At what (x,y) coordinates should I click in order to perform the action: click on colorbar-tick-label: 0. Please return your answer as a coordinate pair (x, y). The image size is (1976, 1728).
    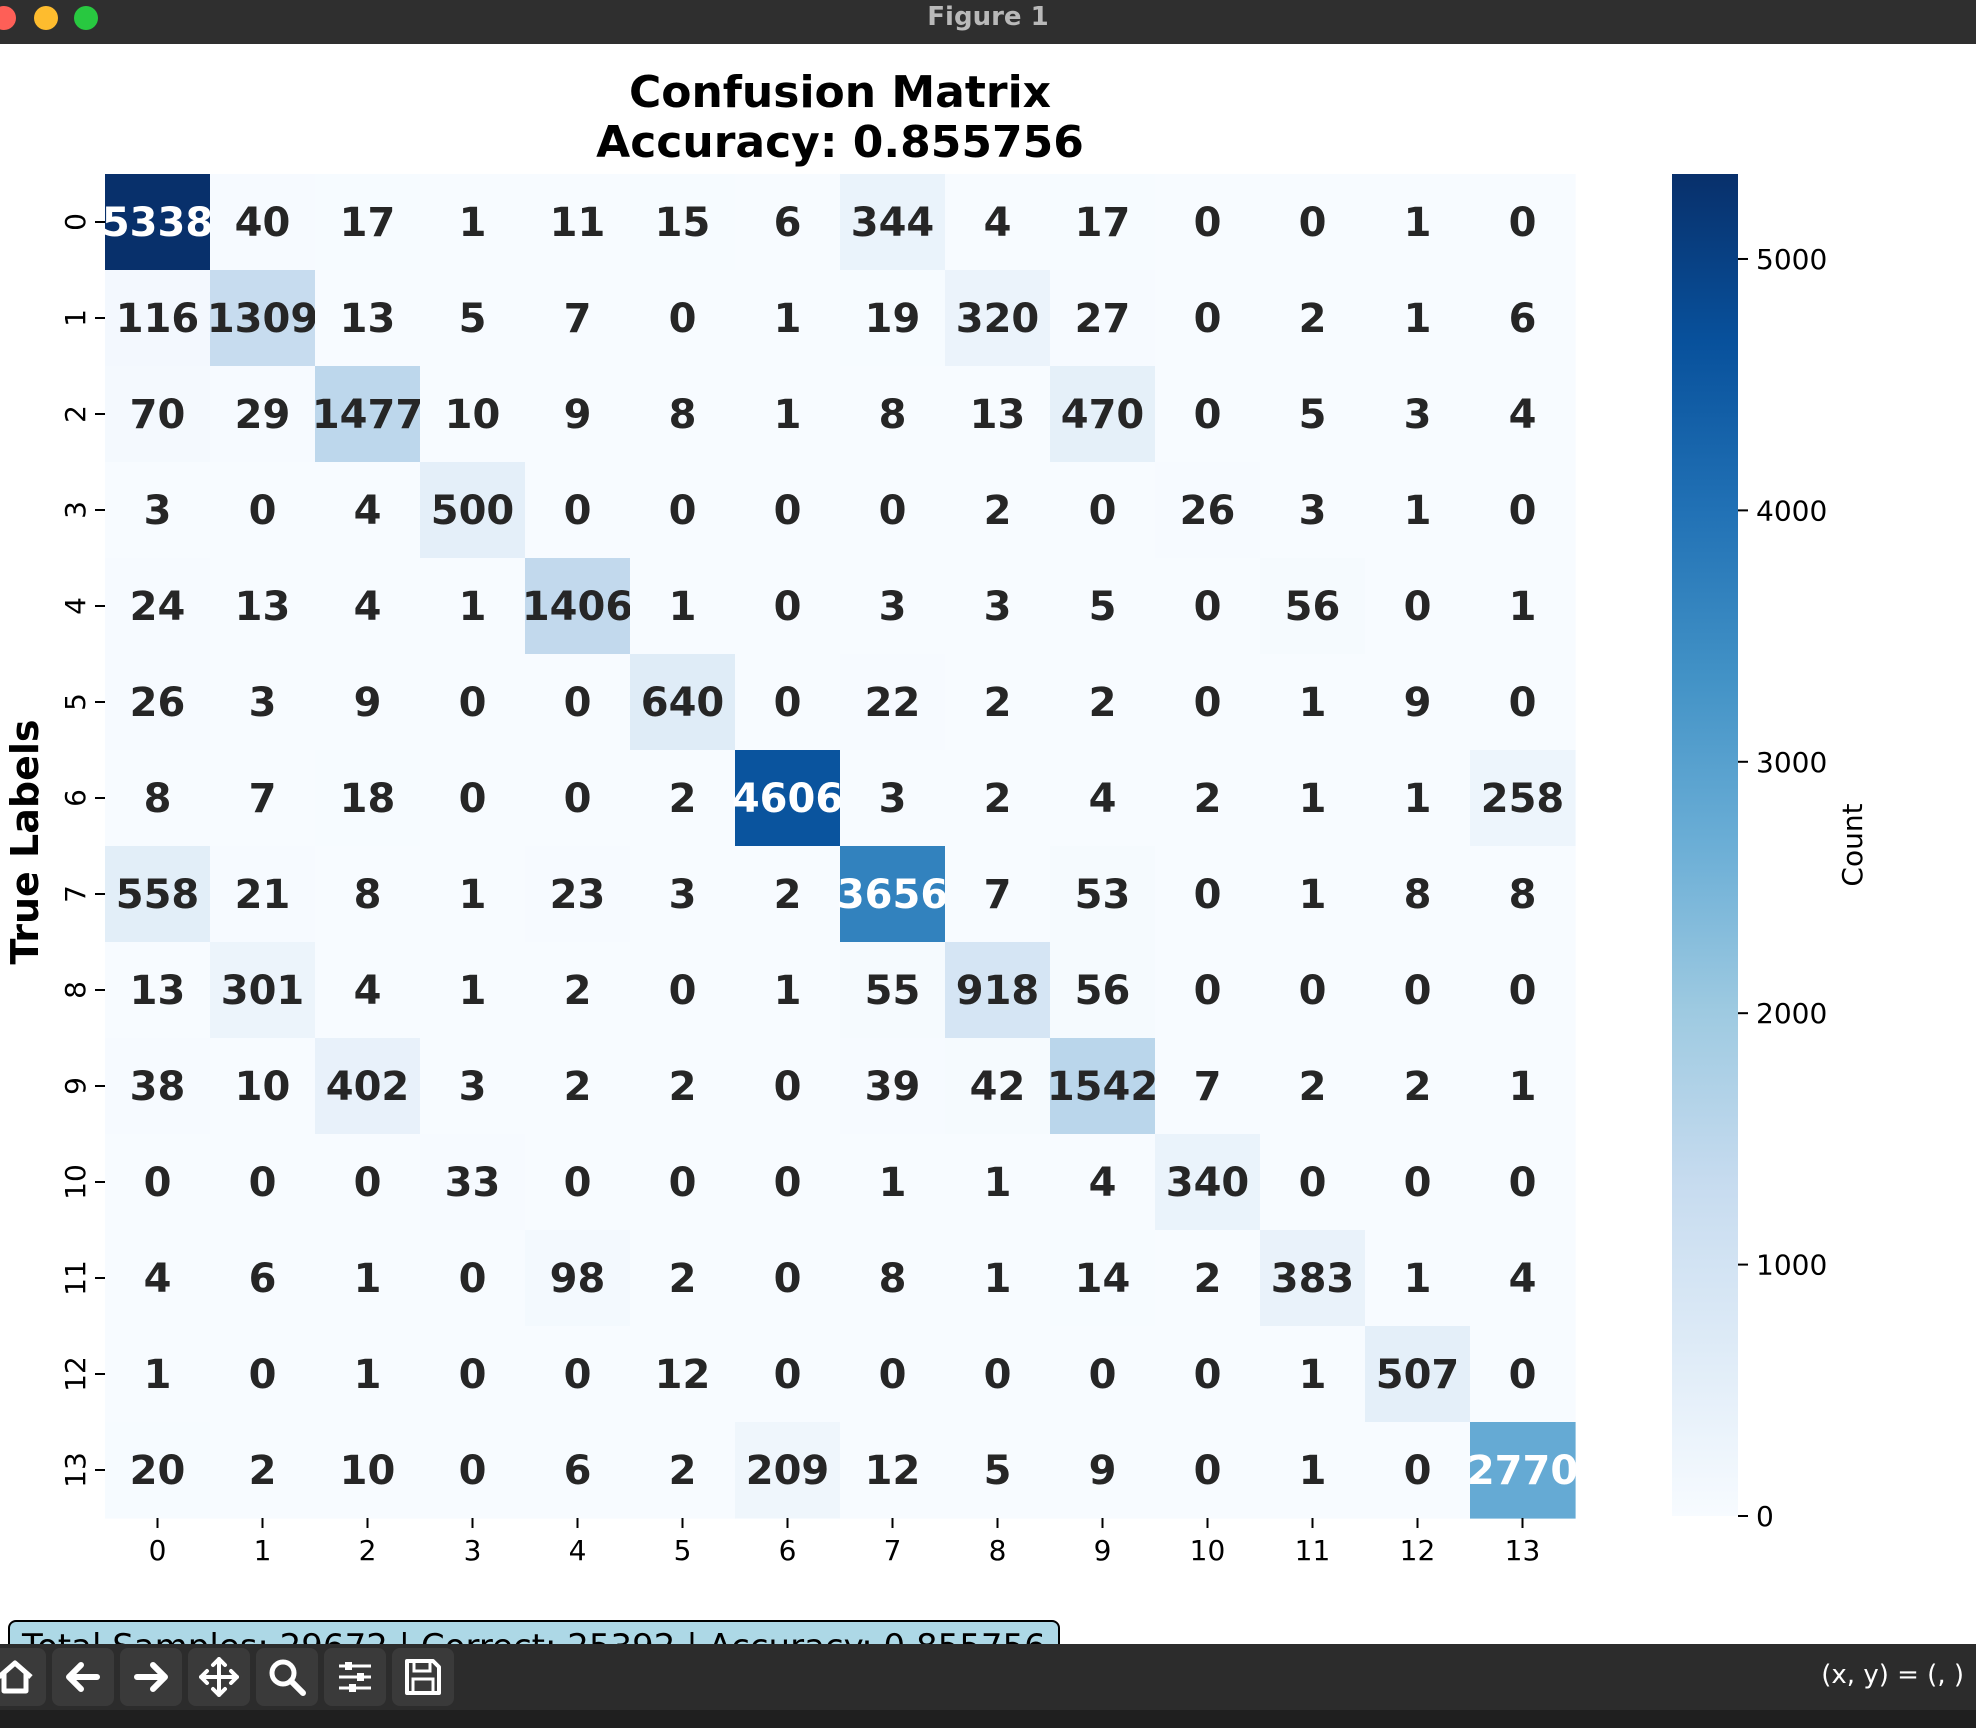
    Looking at the image, I should click on (1765, 1516).